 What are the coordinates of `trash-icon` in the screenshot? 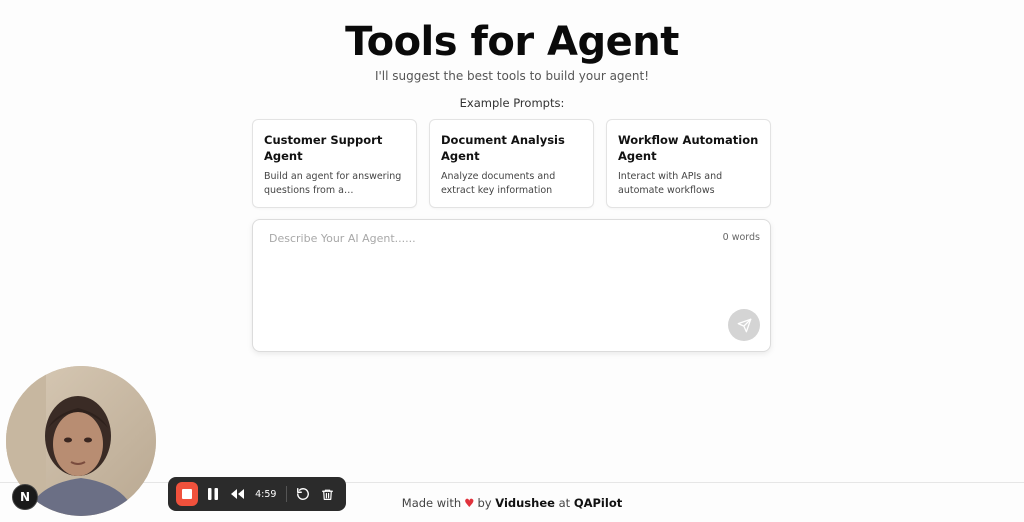 It's located at (328, 494).